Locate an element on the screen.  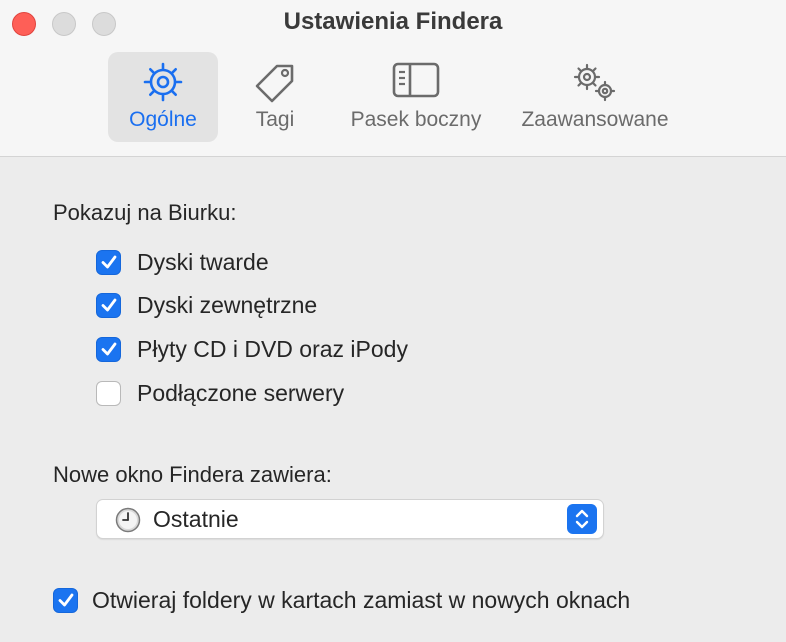
clock-icon is located at coordinates (128, 522).